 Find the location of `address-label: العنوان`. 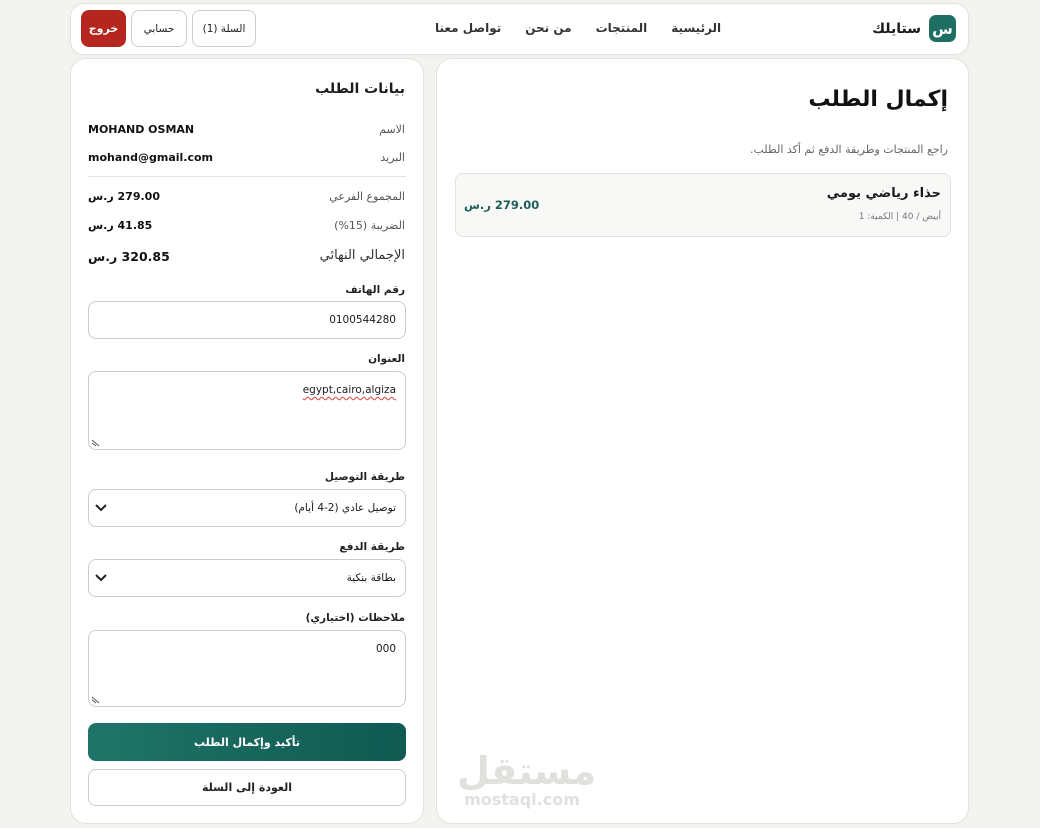

address-label: العنوان is located at coordinates (386, 359).